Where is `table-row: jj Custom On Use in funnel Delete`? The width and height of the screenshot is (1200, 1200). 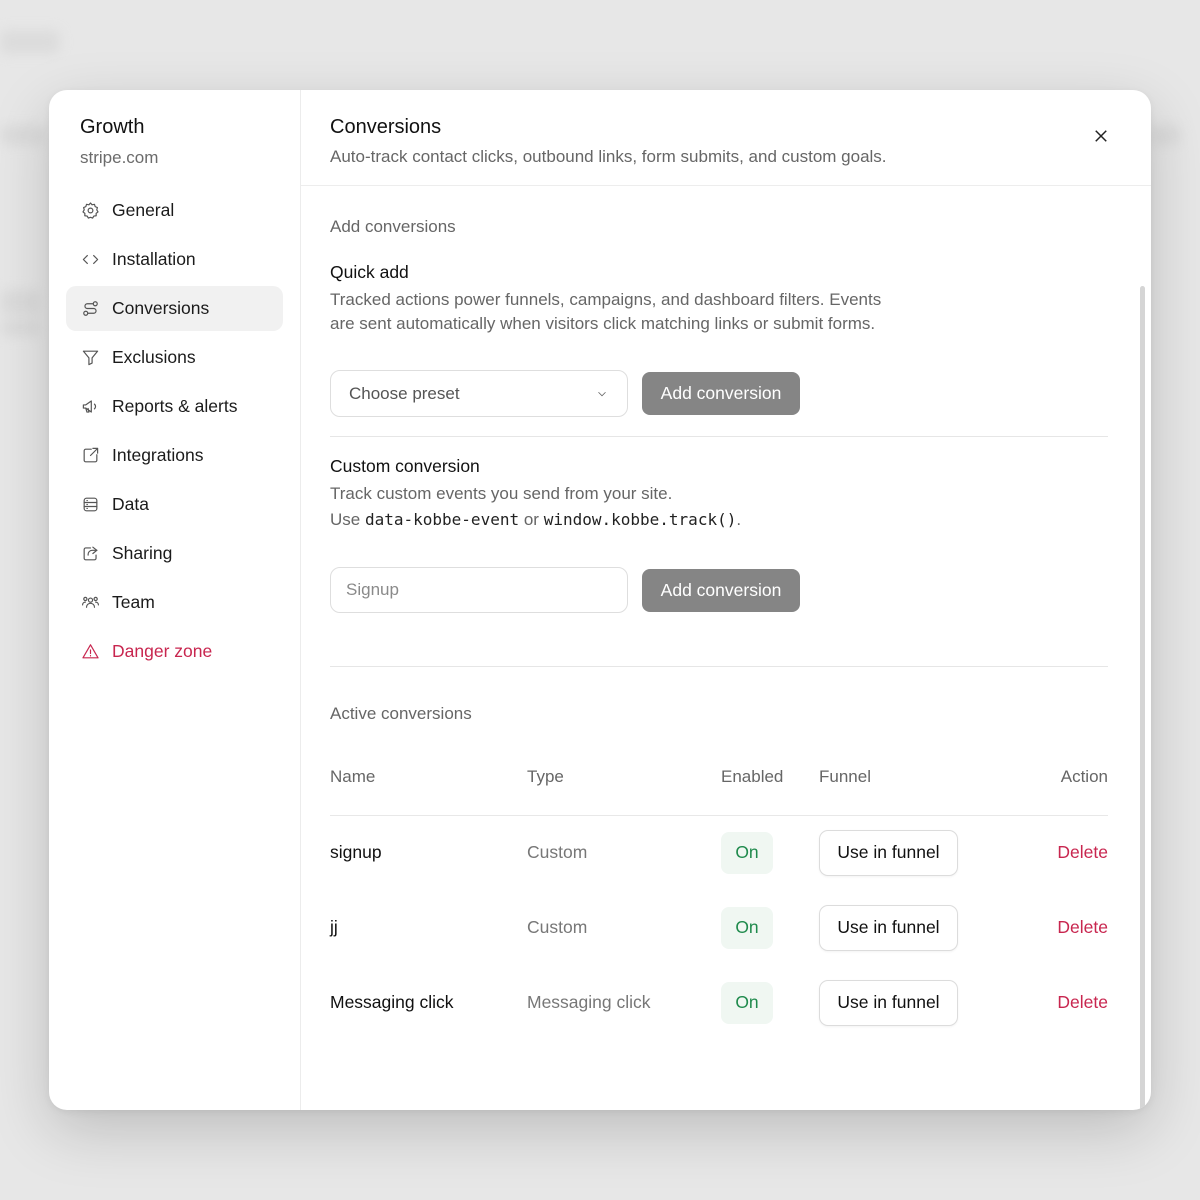
table-row: jj Custom On Use in funnel Delete is located at coordinates (719, 927).